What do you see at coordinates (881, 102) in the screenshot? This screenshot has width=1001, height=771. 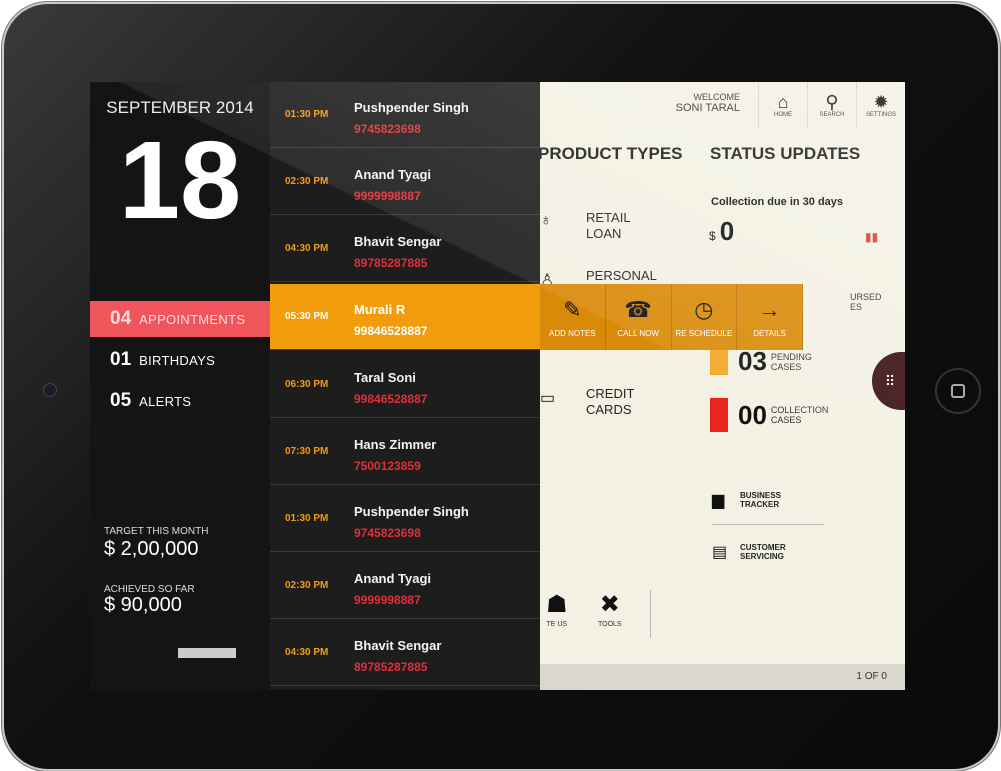 I see `gear-icon: ✹` at bounding box center [881, 102].